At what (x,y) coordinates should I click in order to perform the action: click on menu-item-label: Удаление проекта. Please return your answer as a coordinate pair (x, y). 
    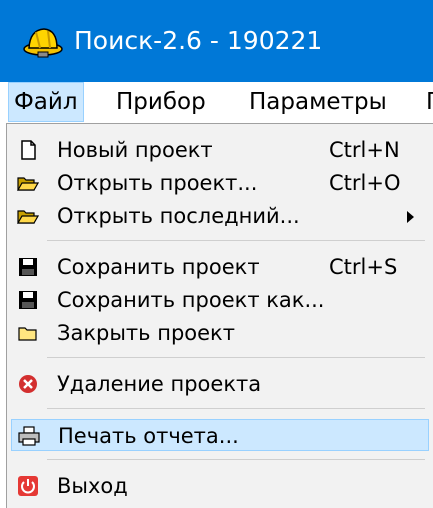
    Looking at the image, I should click on (159, 384).